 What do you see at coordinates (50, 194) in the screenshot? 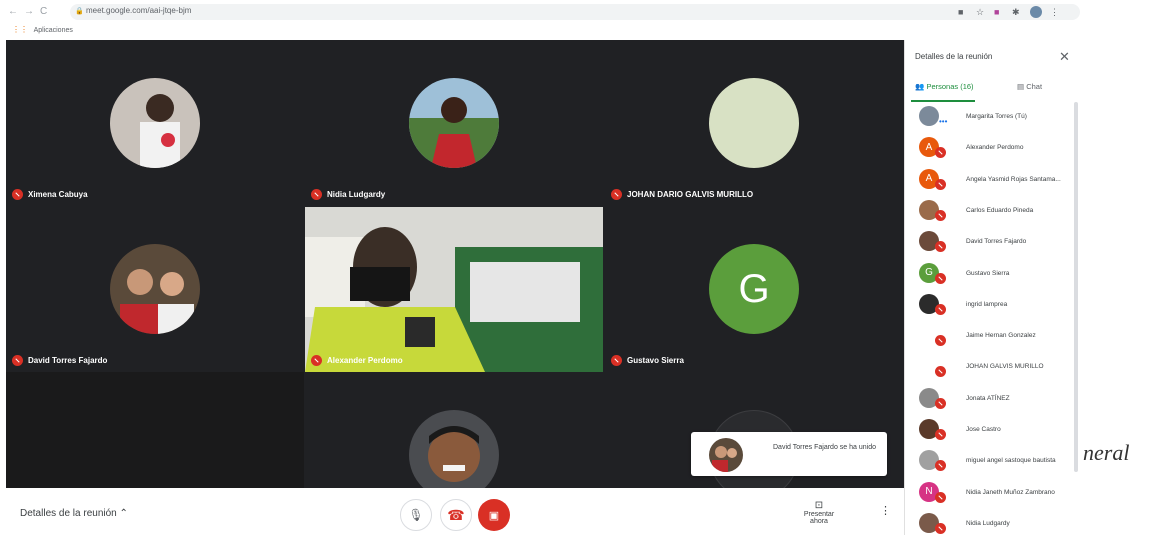
I see `participant-name: Ximena Cabuya` at bounding box center [50, 194].